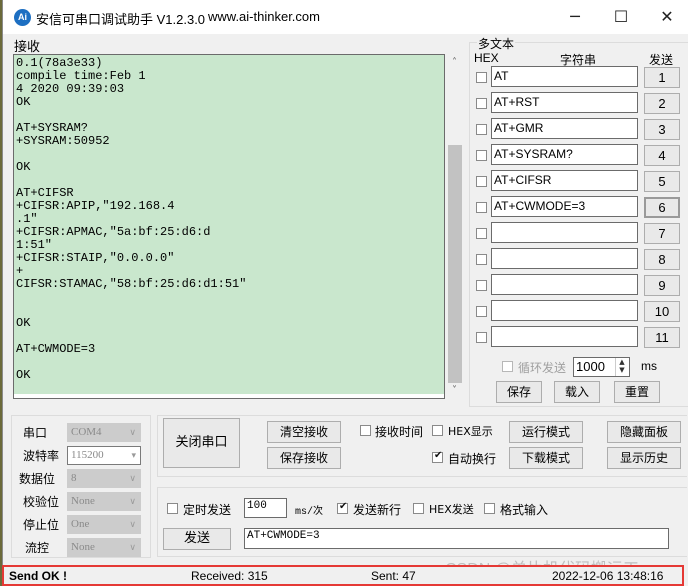 The image size is (688, 586). What do you see at coordinates (470, 431) in the screenshot?
I see `hex-display-label: HEX显示` at bounding box center [470, 431].